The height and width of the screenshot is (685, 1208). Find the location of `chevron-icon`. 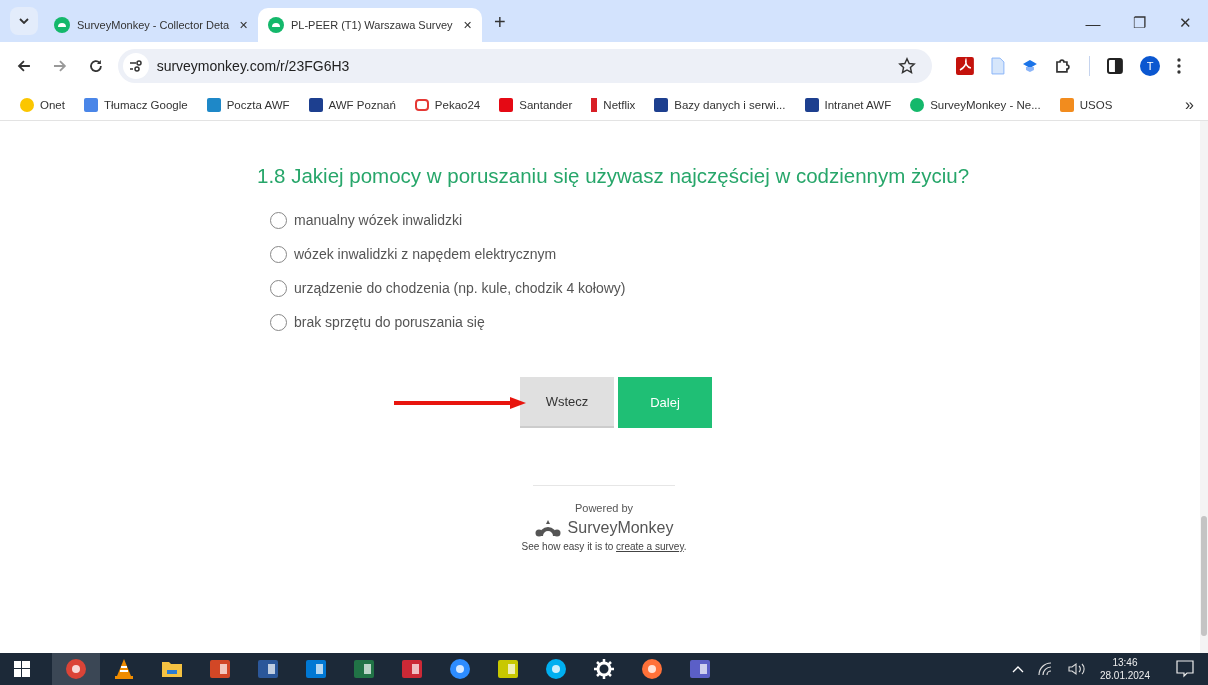

chevron-icon is located at coordinates (24, 21).